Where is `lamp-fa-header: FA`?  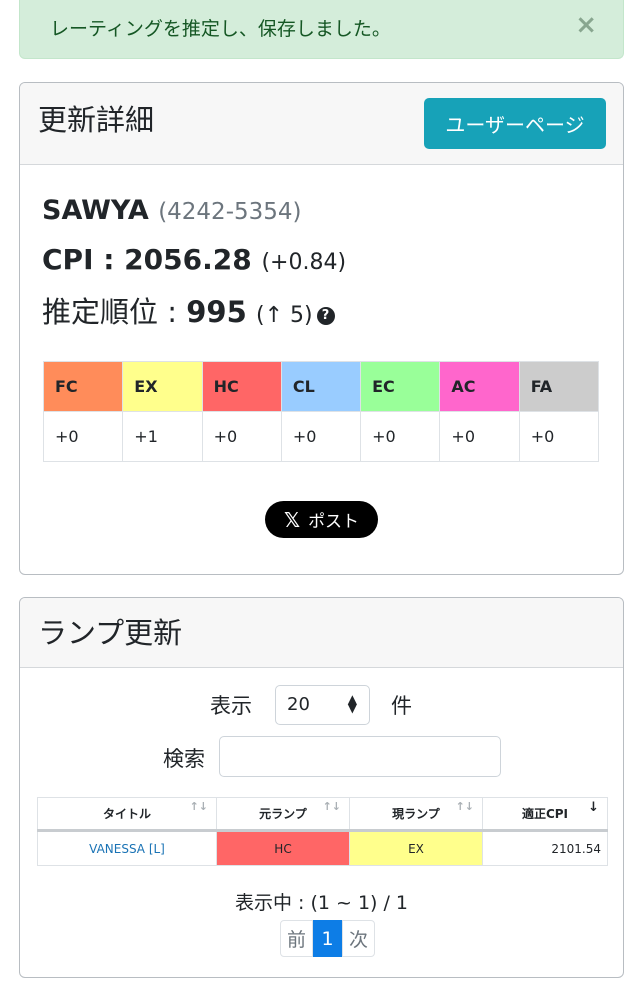 lamp-fa-header: FA is located at coordinates (559, 386).